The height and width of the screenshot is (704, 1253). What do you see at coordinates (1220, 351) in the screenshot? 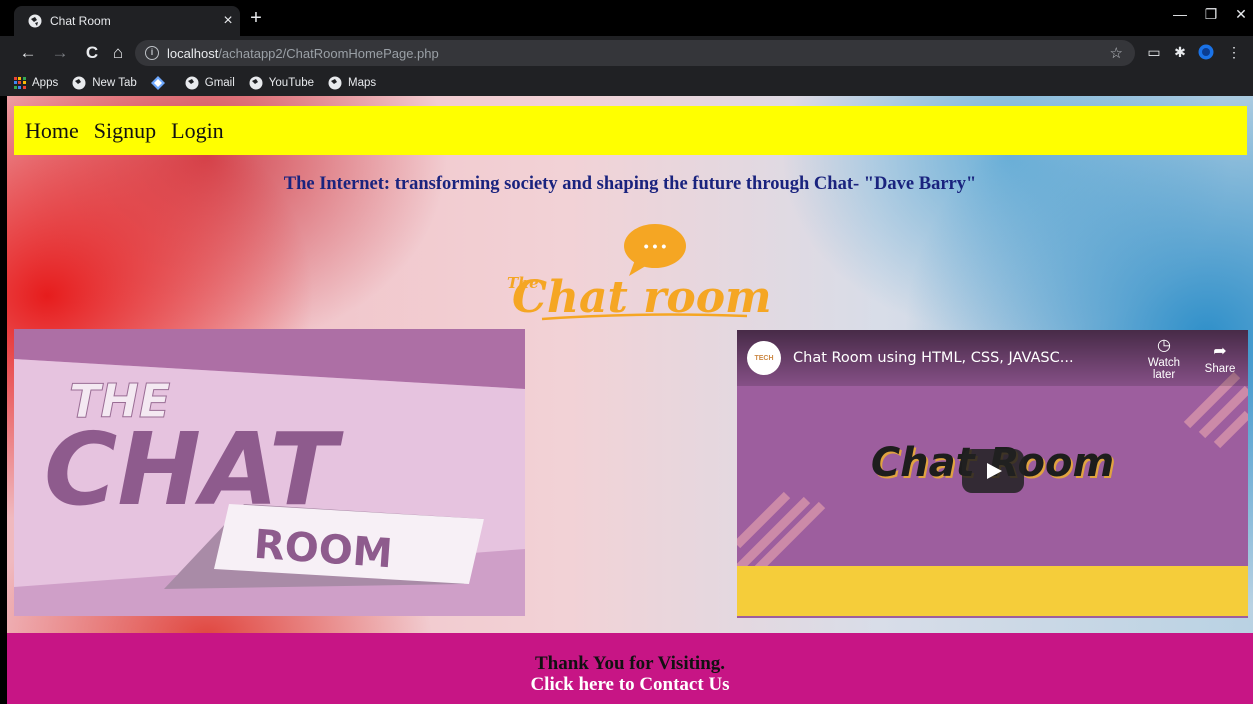
I see `share-arrow-icon: ➦` at bounding box center [1220, 351].